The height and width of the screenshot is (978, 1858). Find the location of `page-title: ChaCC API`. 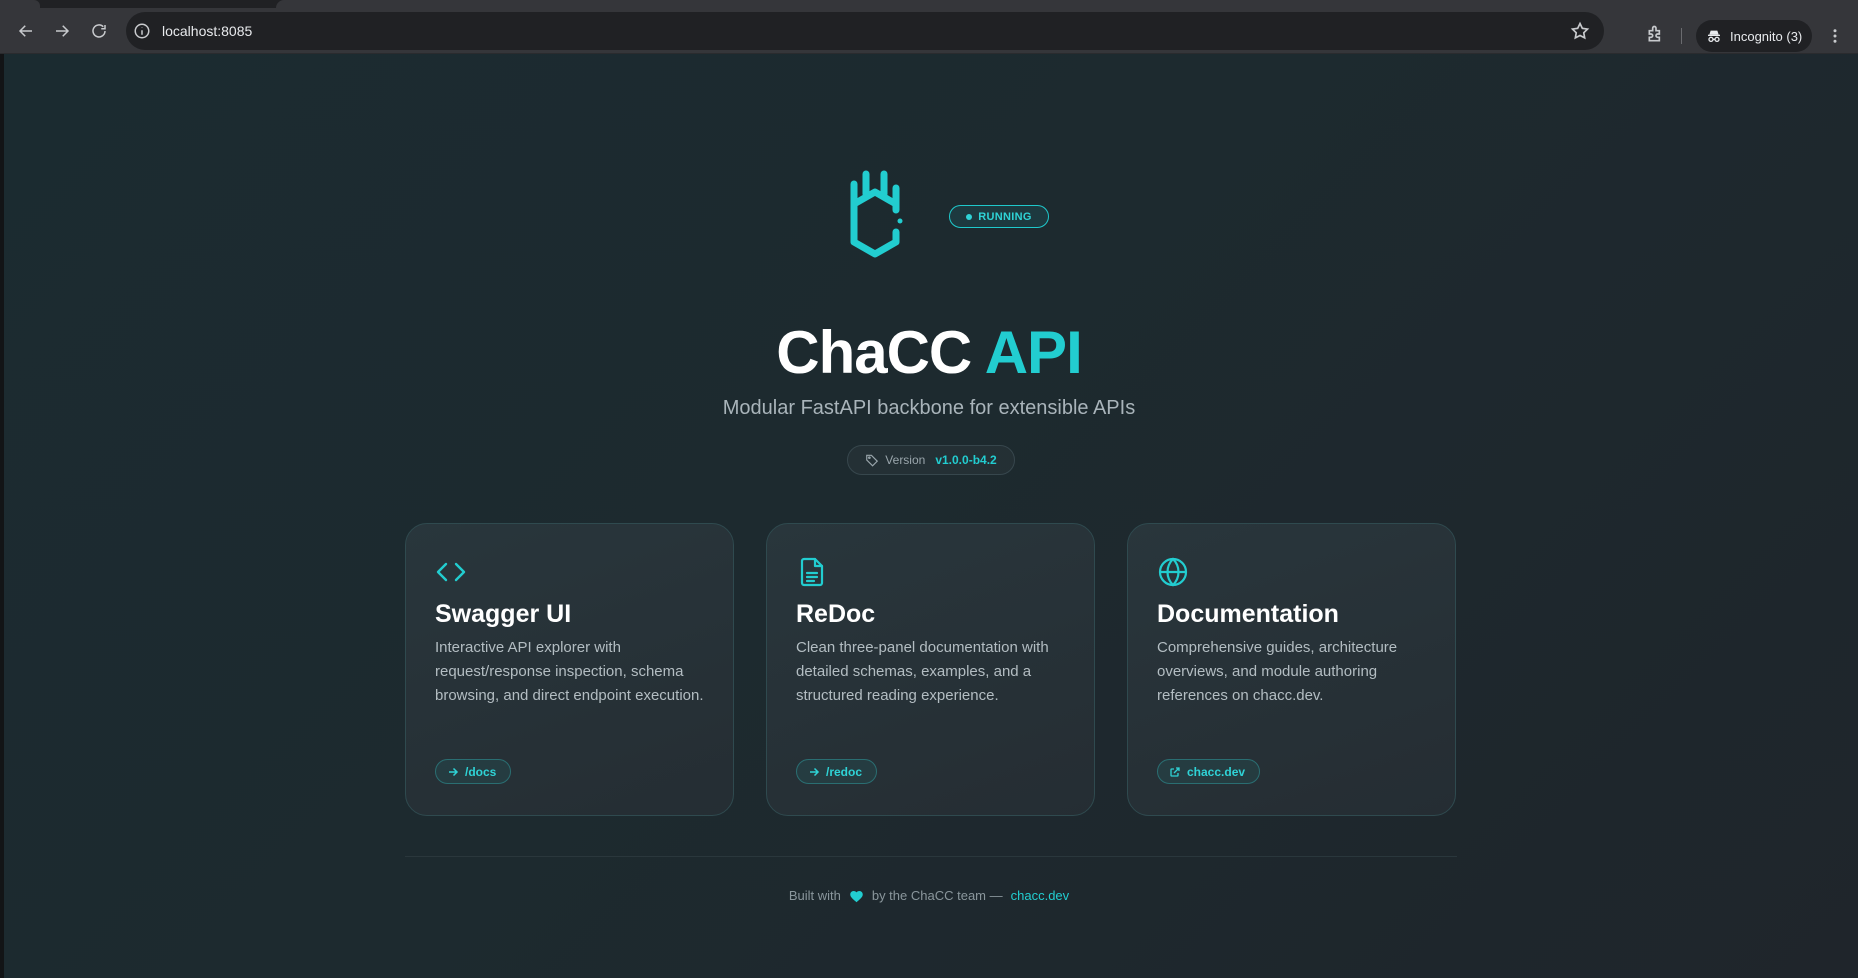

page-title: ChaCC API is located at coordinates (929, 352).